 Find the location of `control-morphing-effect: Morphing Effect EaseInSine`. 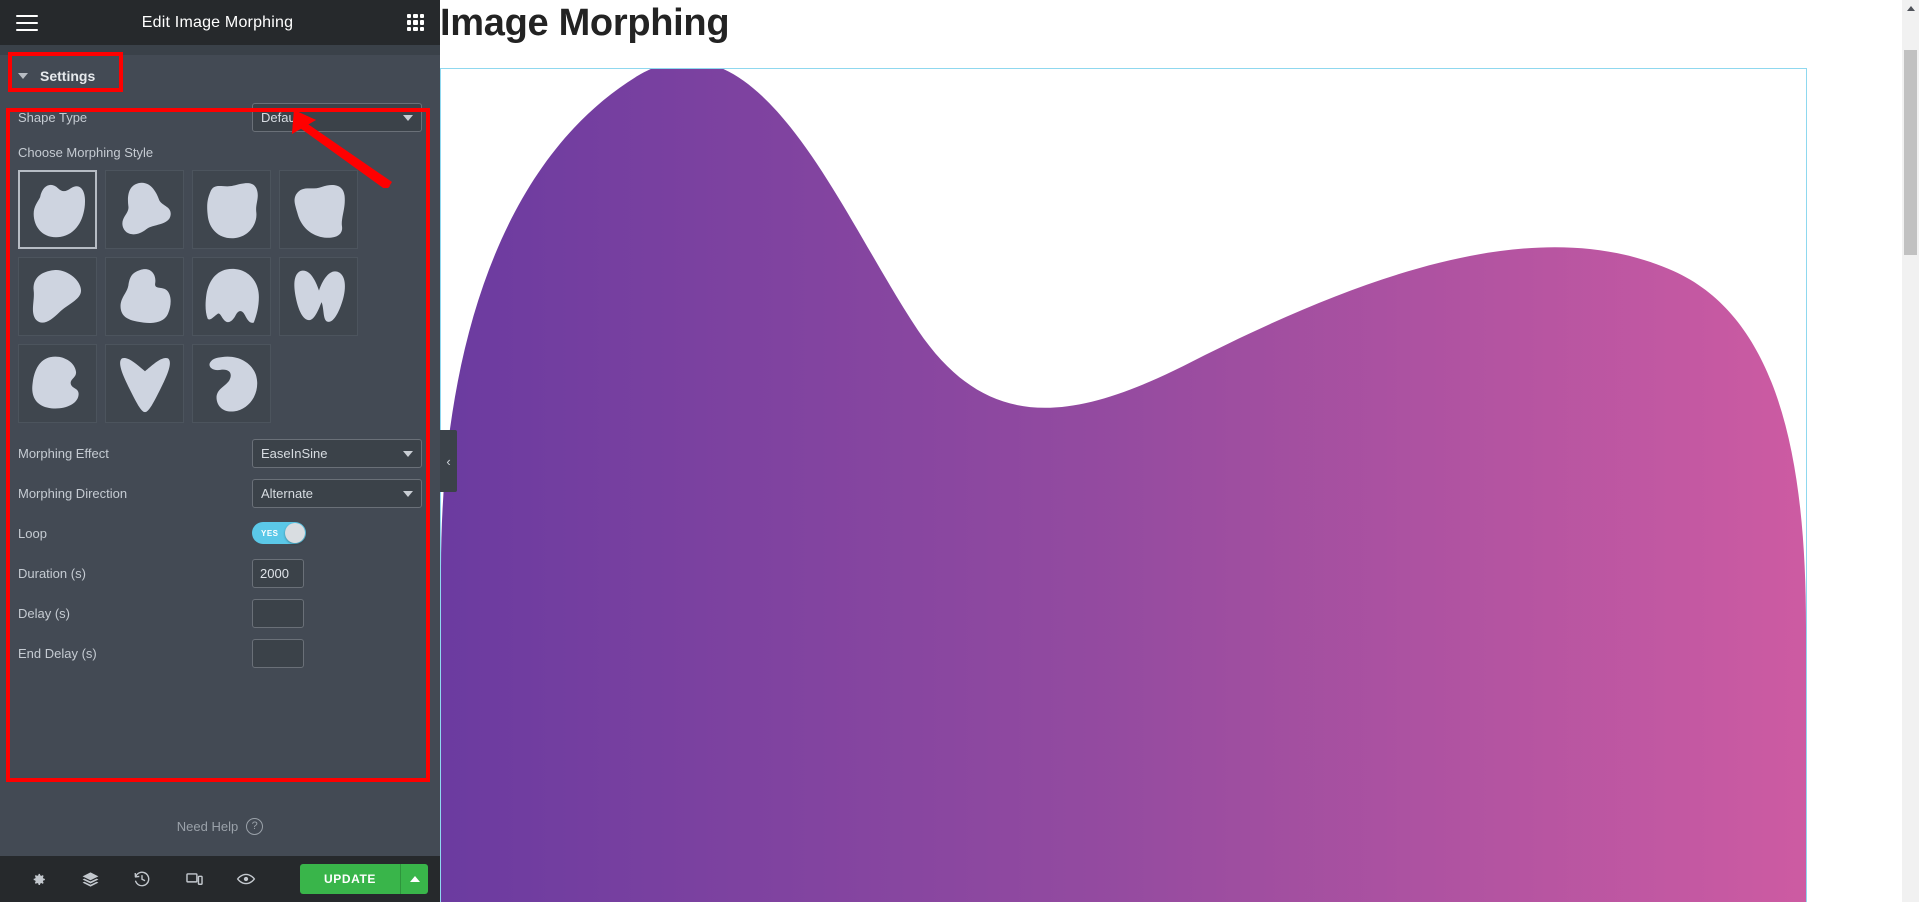

control-morphing-effect: Morphing Effect EaseInSine is located at coordinates (220, 453).